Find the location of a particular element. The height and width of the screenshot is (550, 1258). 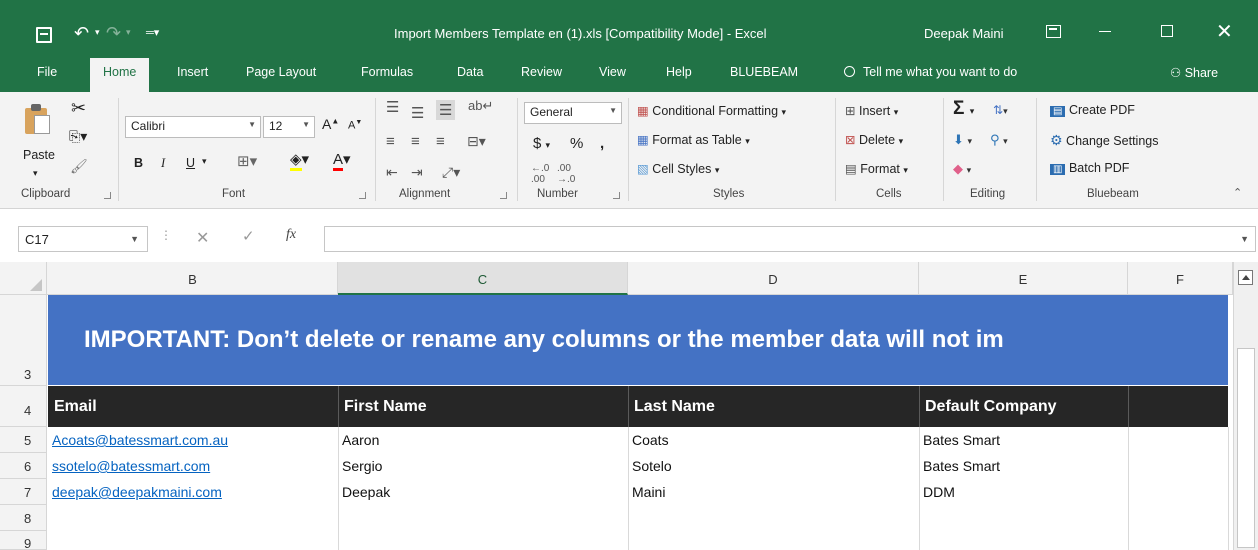

row-header-6: 6 is located at coordinates (23, 466).